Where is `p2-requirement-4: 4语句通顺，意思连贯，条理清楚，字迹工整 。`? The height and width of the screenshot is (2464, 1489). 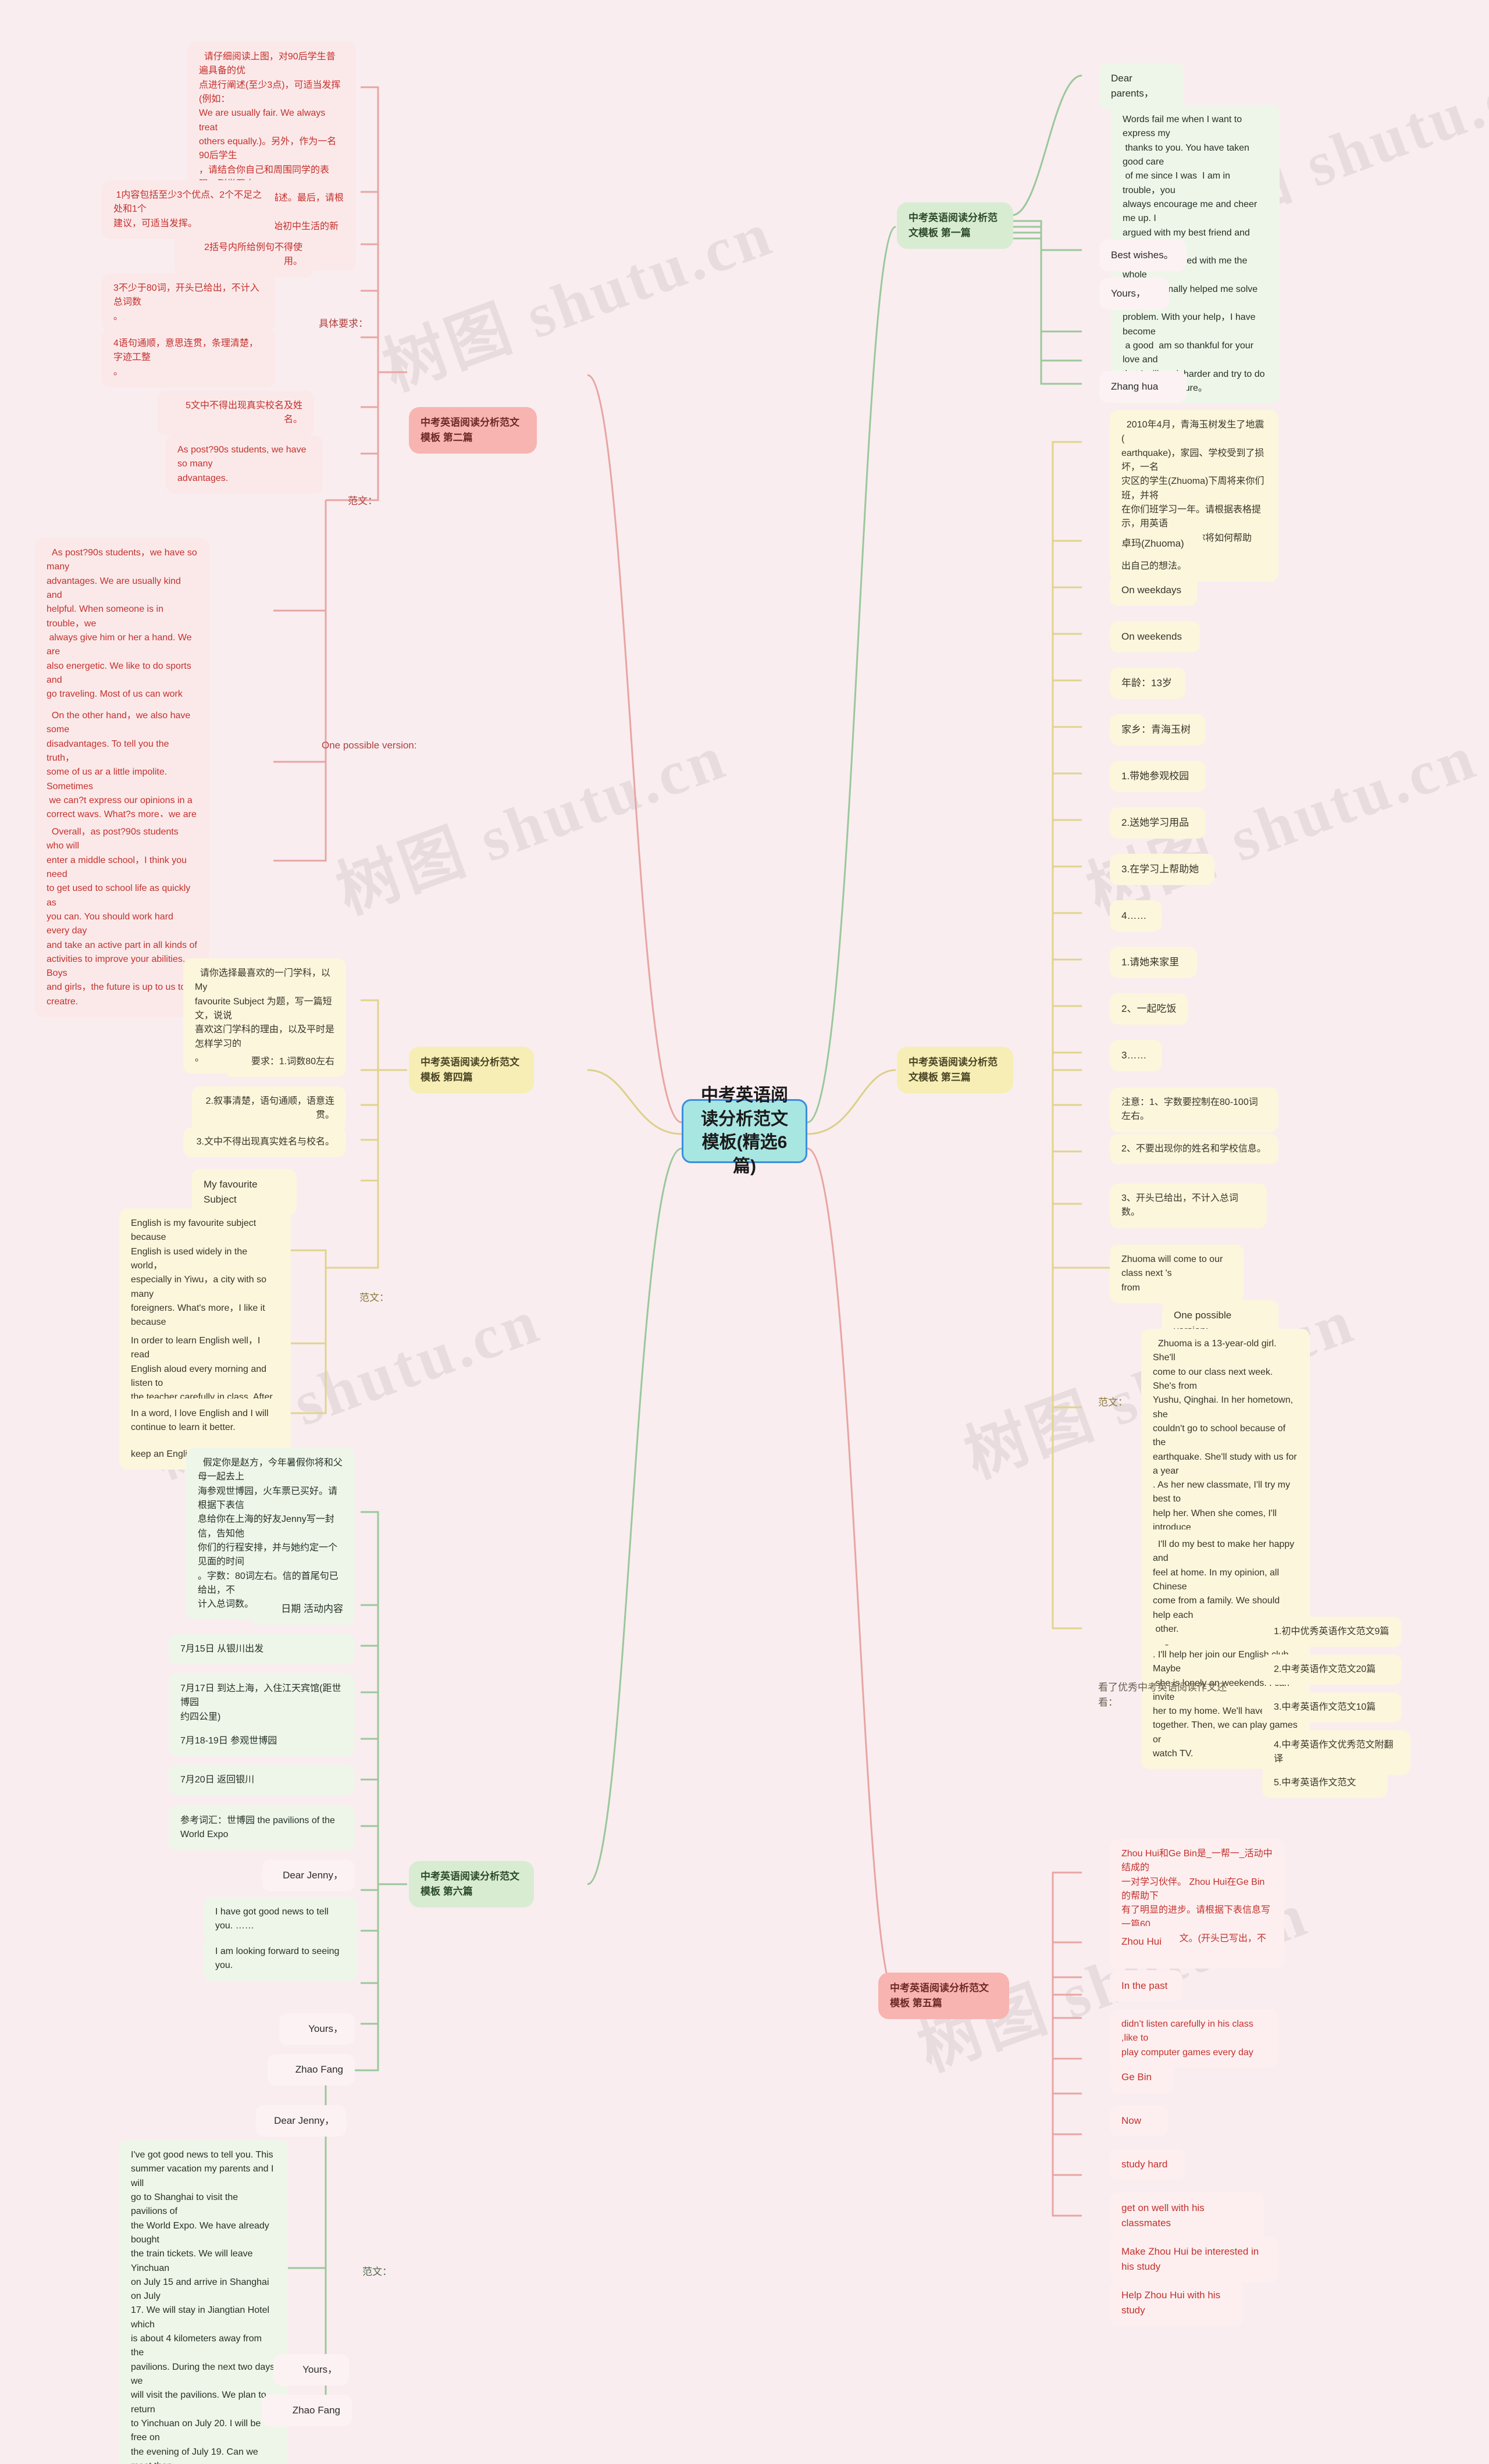
p2-requirement-4: 4语句通顺，意思连贯，条理清楚，字迹工整 。 is located at coordinates (189, 358).